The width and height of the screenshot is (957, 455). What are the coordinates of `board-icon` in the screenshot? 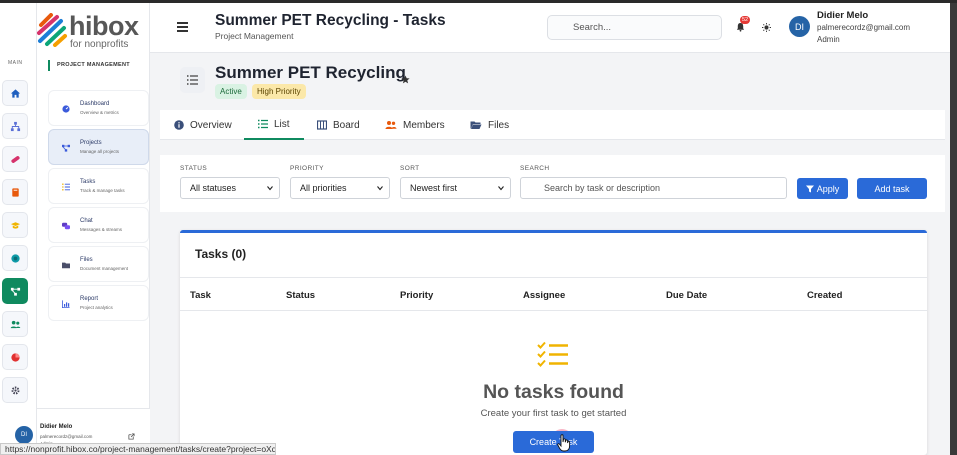 It's located at (322, 125).